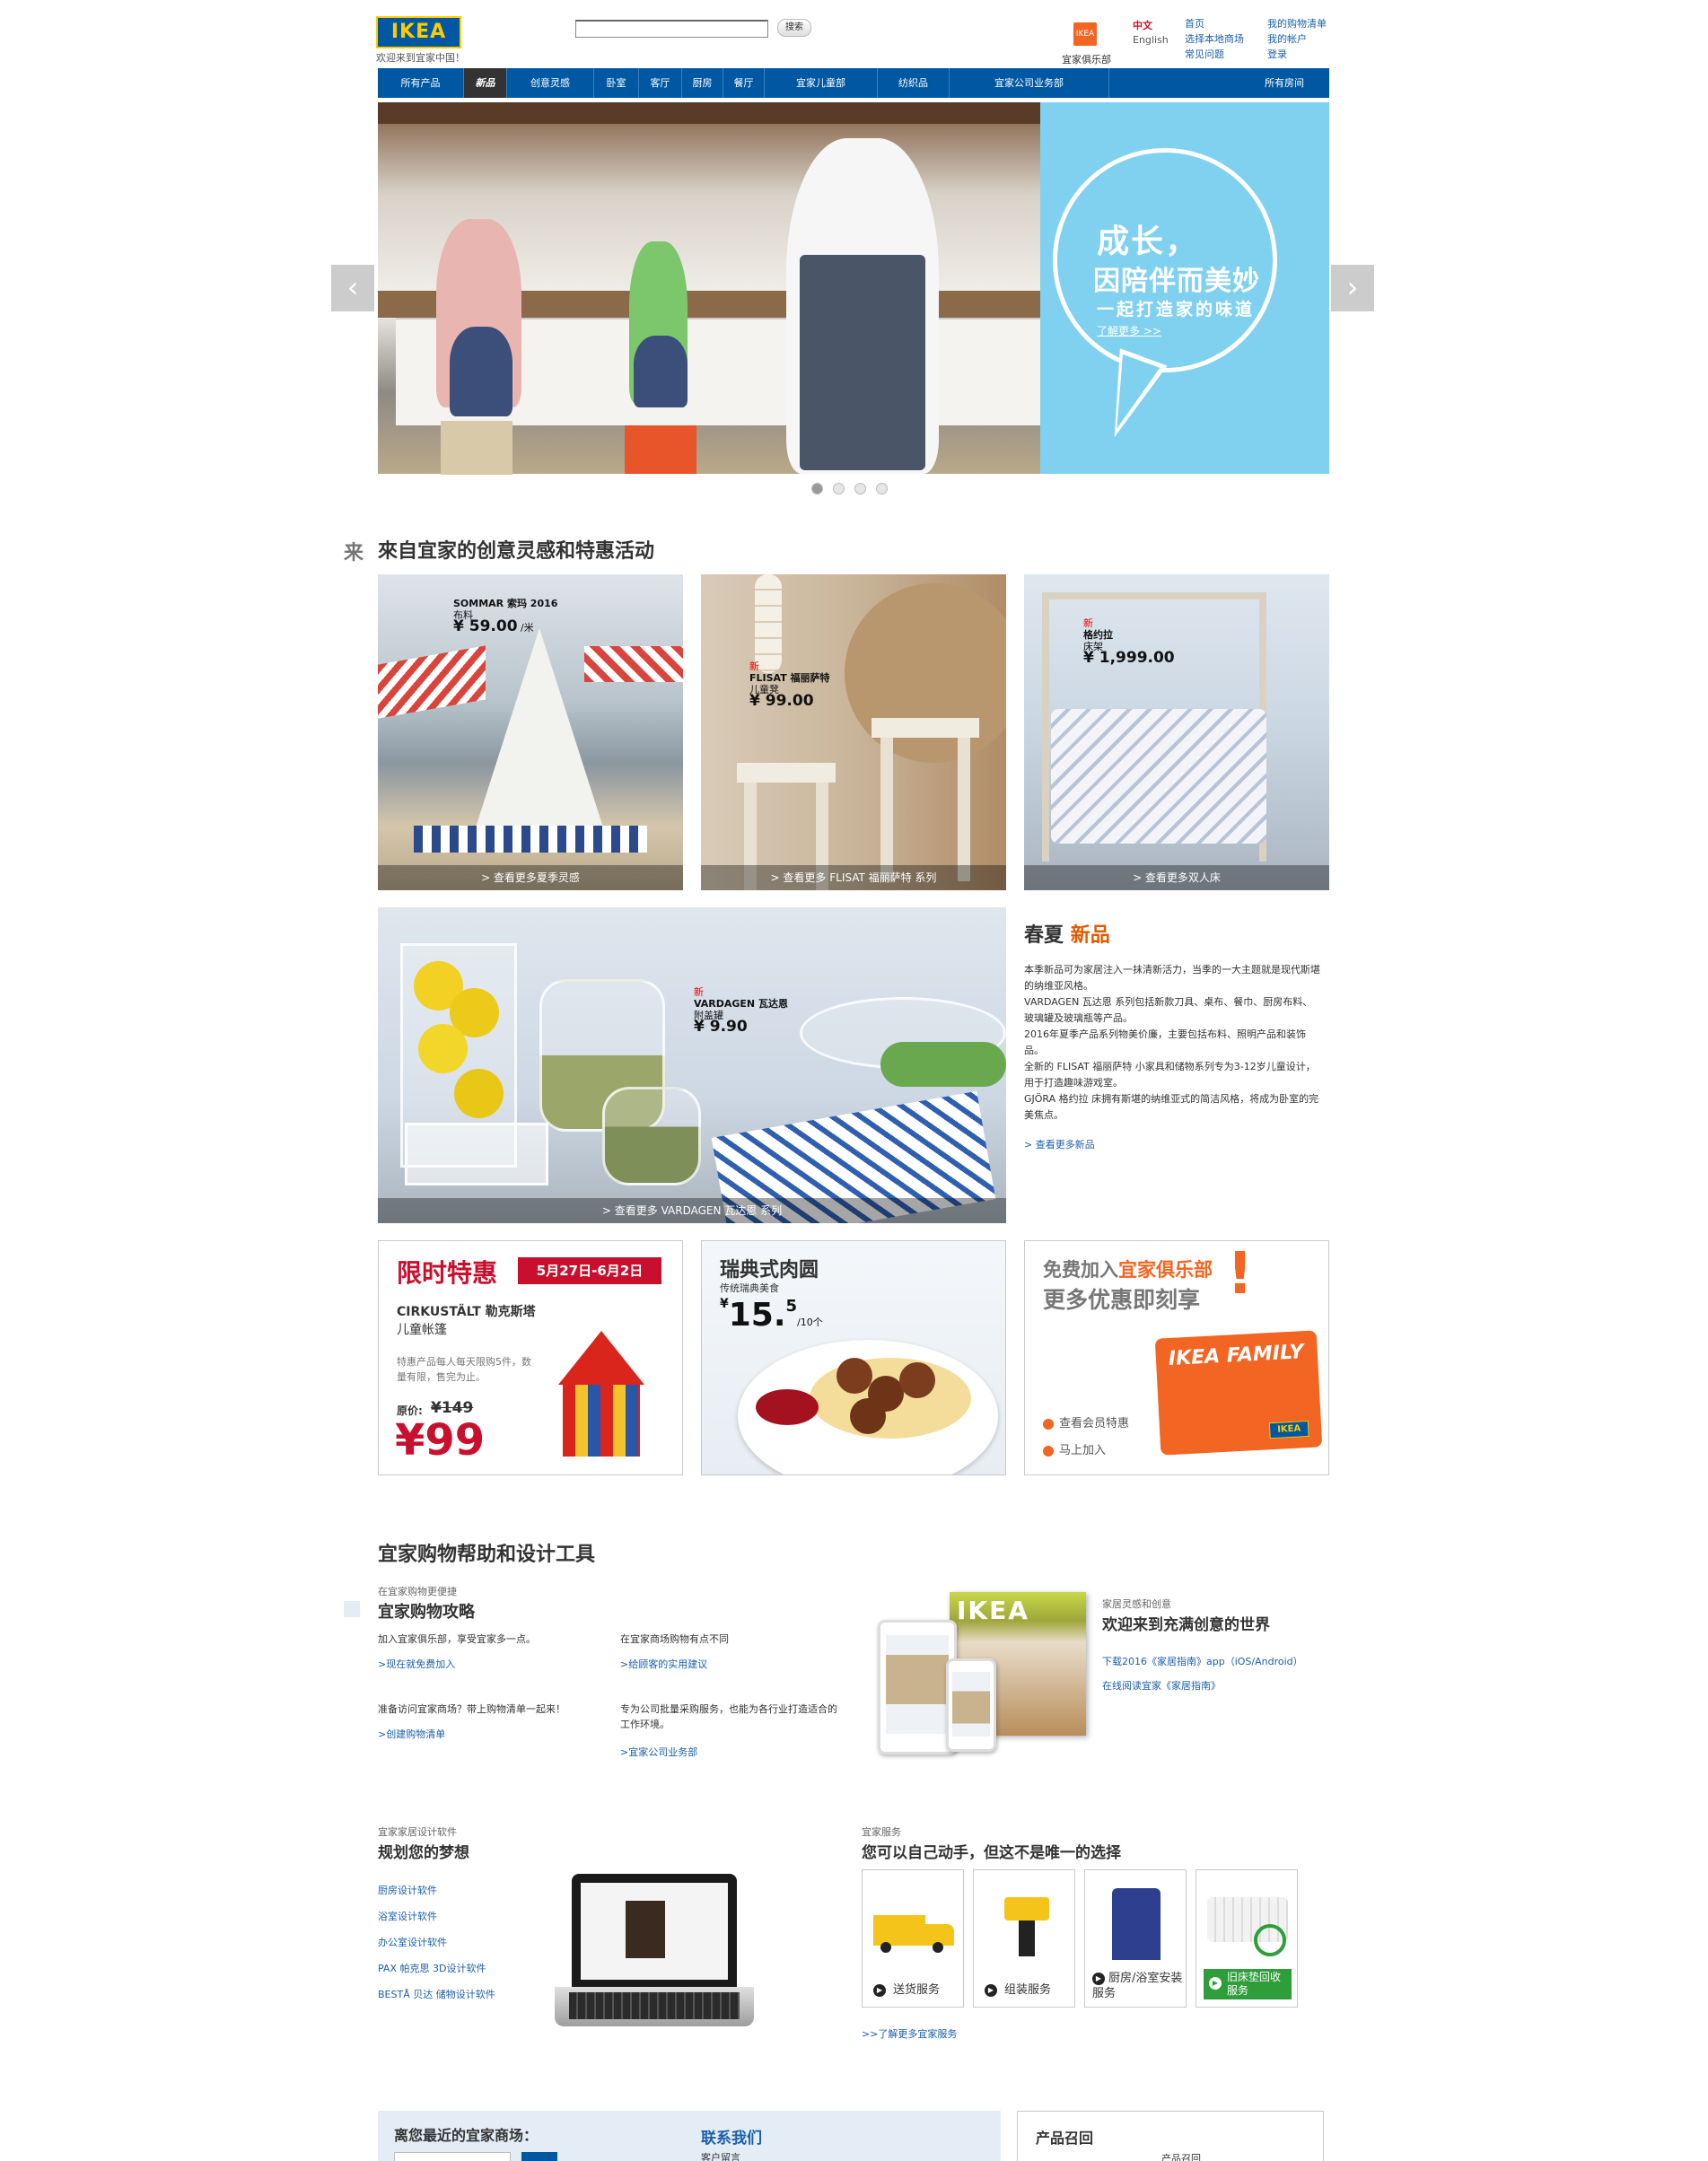 The image size is (1708, 2161). Describe the element at coordinates (452, 2156) in the screenshot. I see `store-select` at that location.